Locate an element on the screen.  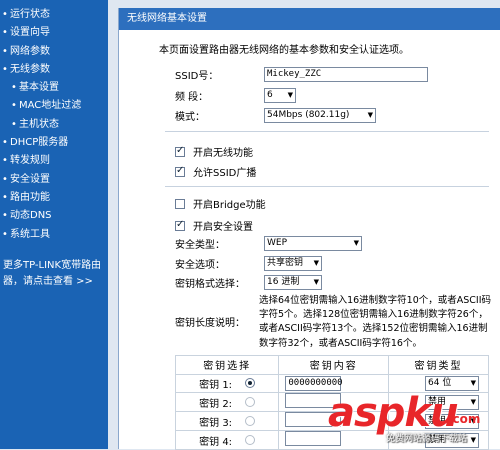
key-label: 密钥 4: is located at coordinates (216, 442).